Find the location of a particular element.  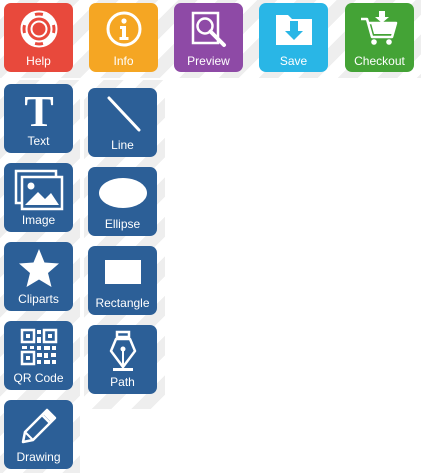

cliparts-tool-label: Cliparts is located at coordinates (38, 299).